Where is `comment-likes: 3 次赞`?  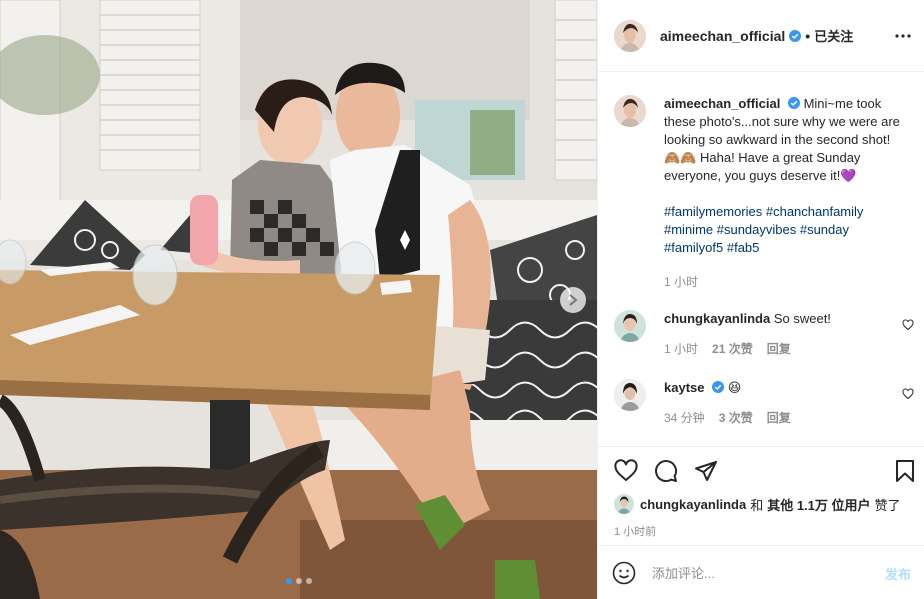 comment-likes: 3 次赞 is located at coordinates (736, 418).